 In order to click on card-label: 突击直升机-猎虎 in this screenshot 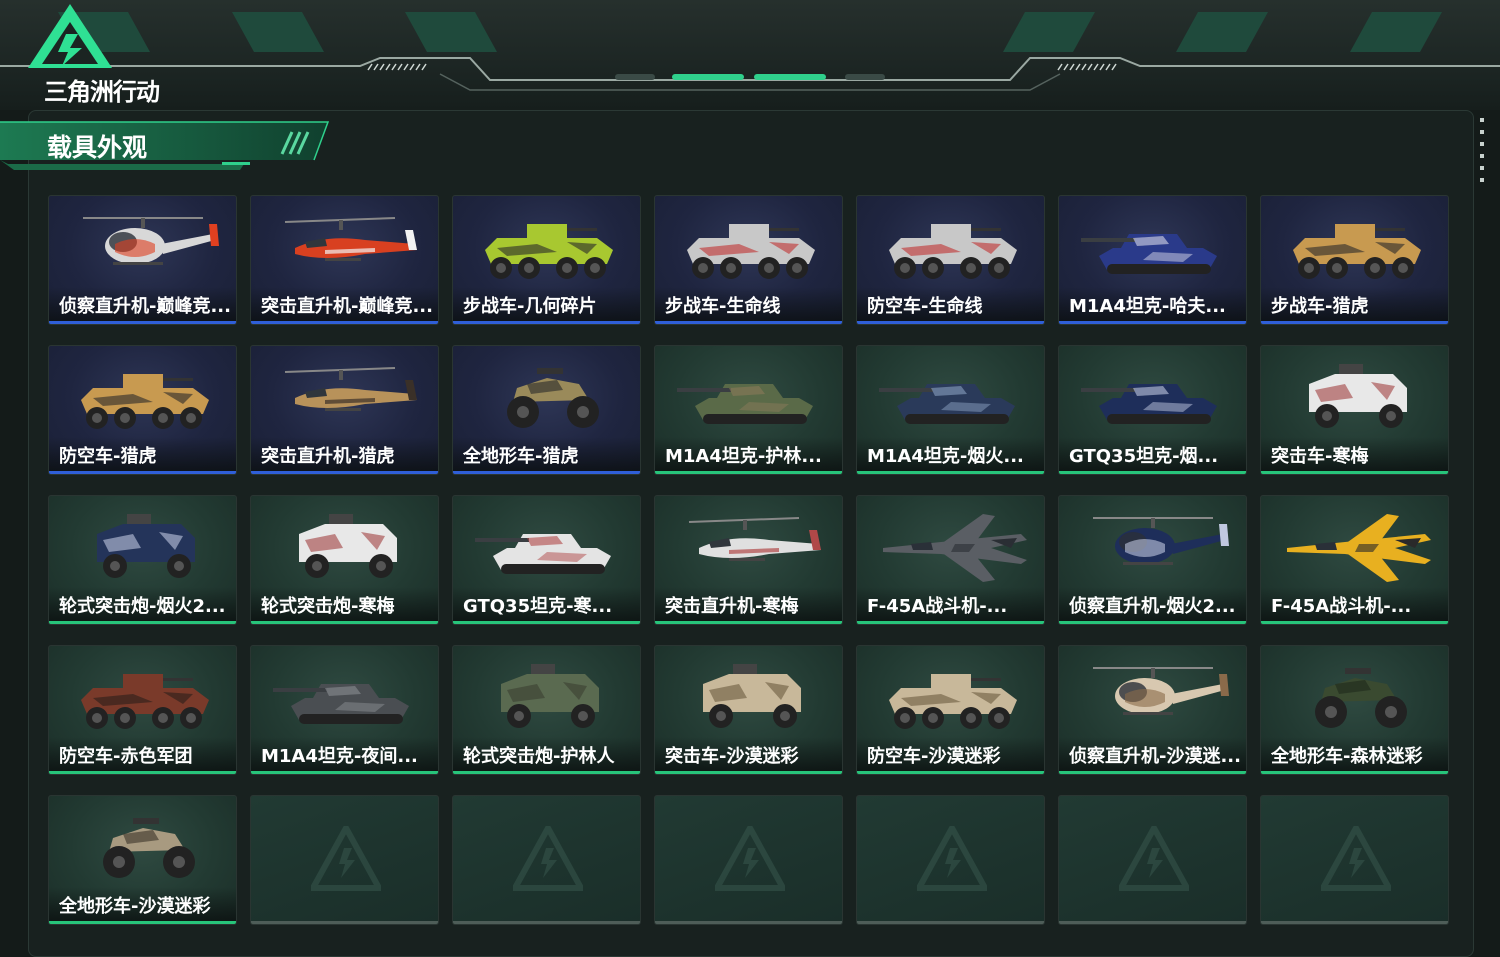, I will do `click(328, 456)`.